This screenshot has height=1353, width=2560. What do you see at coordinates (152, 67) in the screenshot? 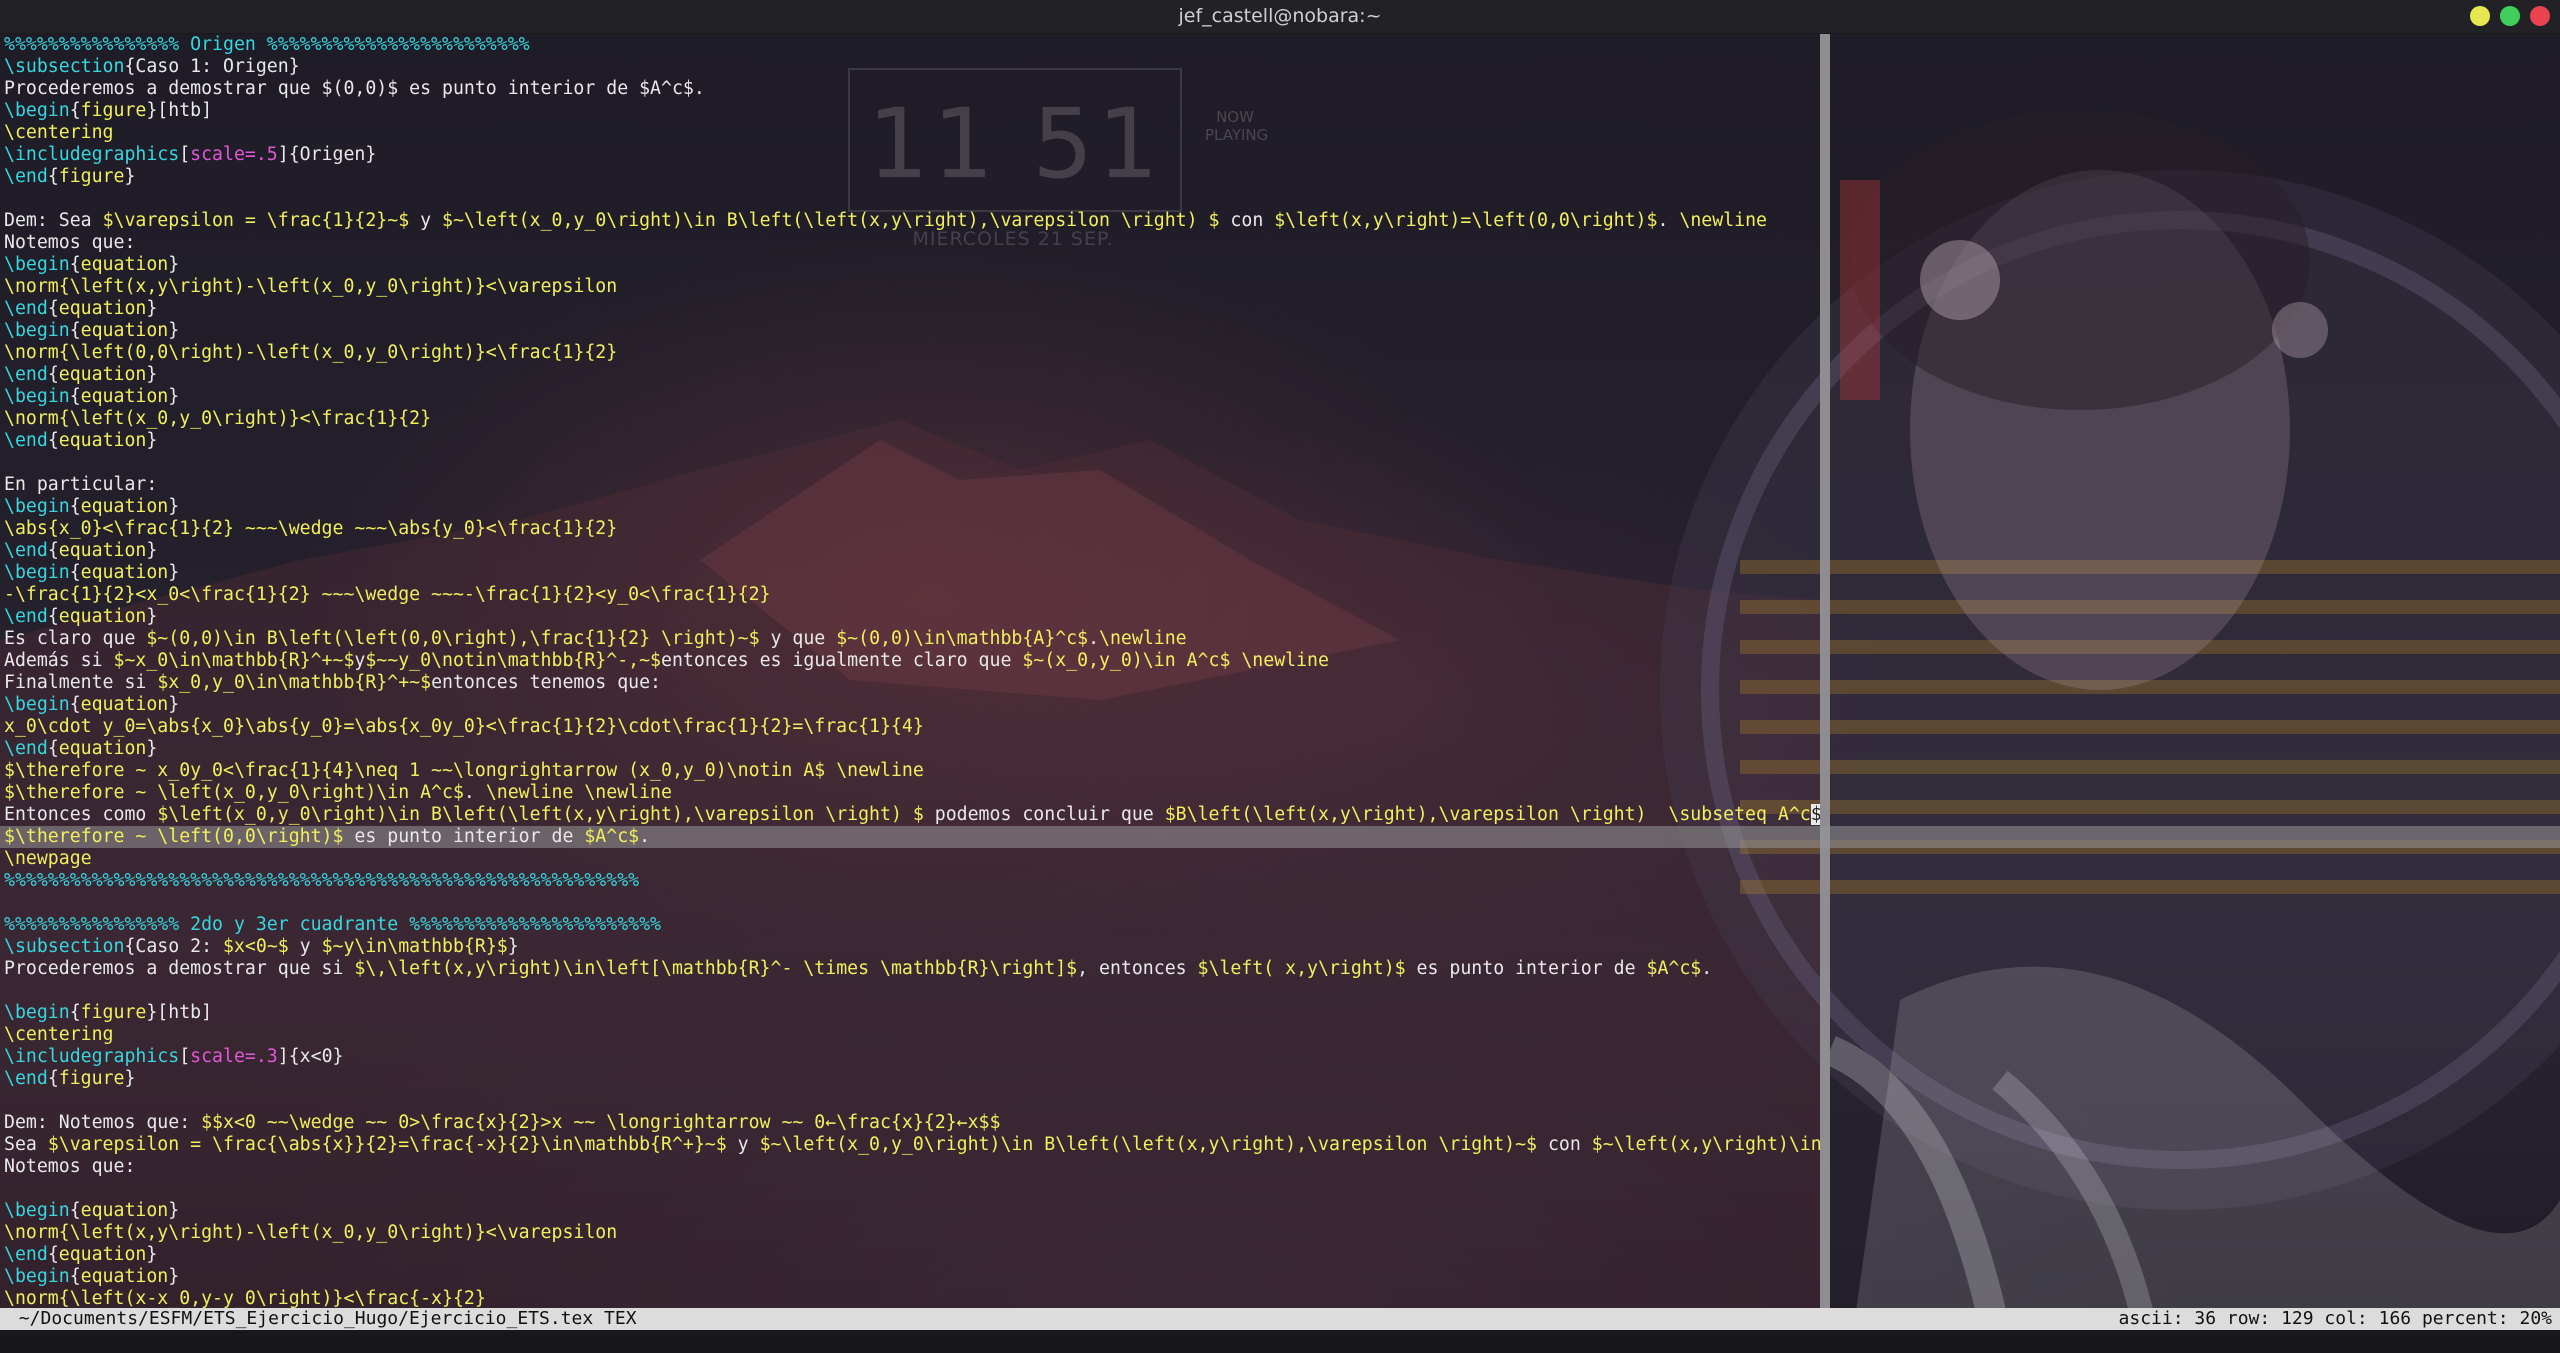
I see `editor-line: \subsection{Caso 1: Origen}` at bounding box center [152, 67].